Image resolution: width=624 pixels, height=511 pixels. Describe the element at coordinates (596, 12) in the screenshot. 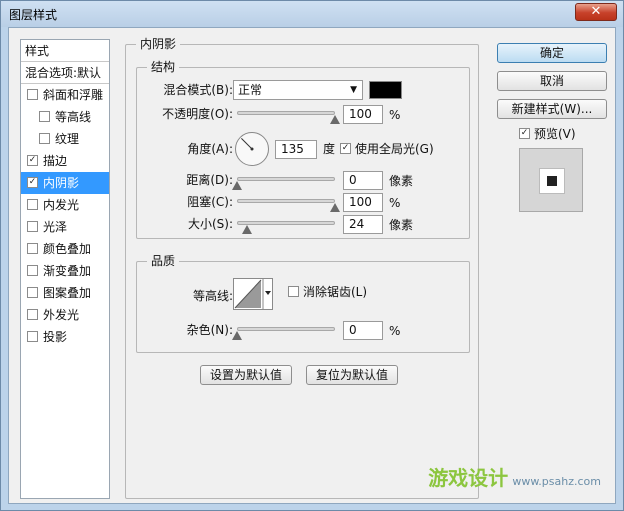

I see `close-button: ✕` at that location.